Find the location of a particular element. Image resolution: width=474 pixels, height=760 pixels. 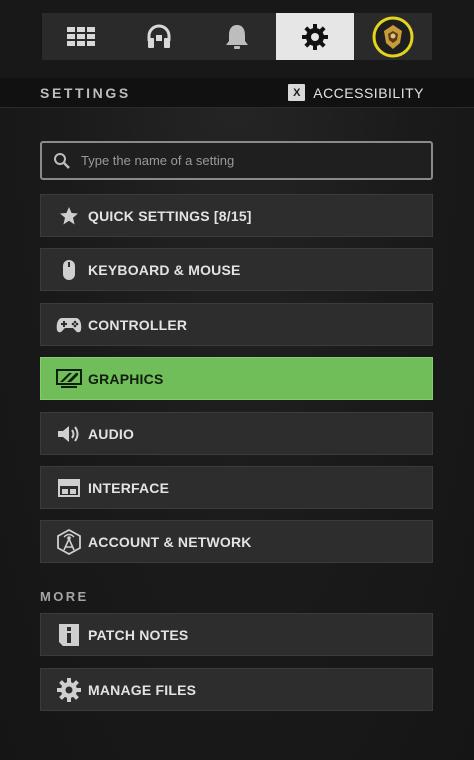

top-tabs is located at coordinates (237, 36).